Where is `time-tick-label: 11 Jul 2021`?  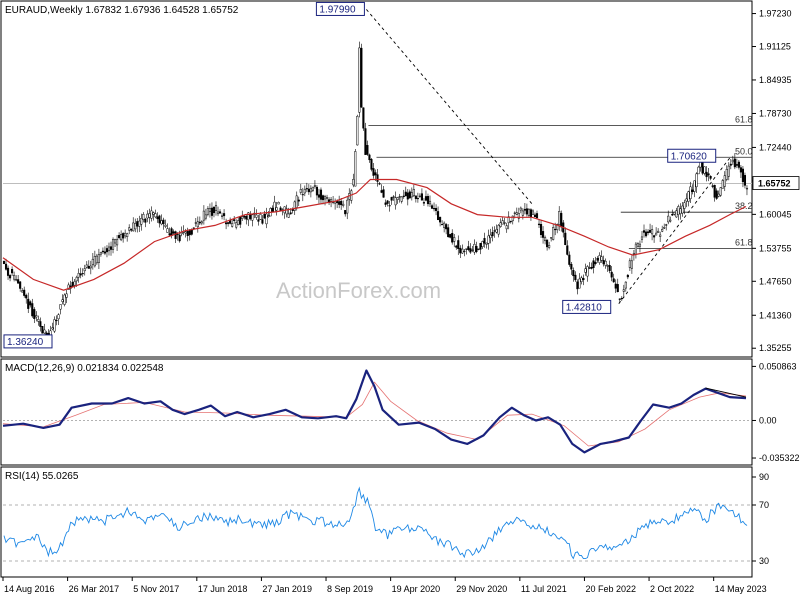
time-tick-label: 11 Jul 2021 is located at coordinates (544, 589).